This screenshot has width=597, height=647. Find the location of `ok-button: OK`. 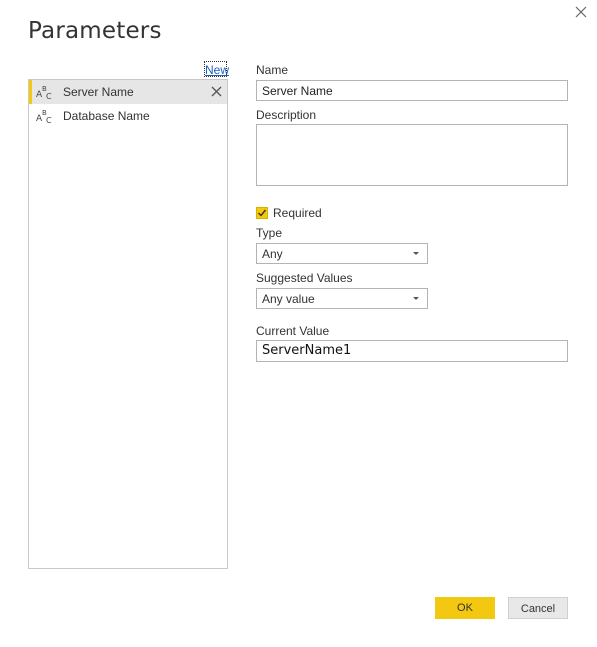

ok-button: OK is located at coordinates (465, 608).